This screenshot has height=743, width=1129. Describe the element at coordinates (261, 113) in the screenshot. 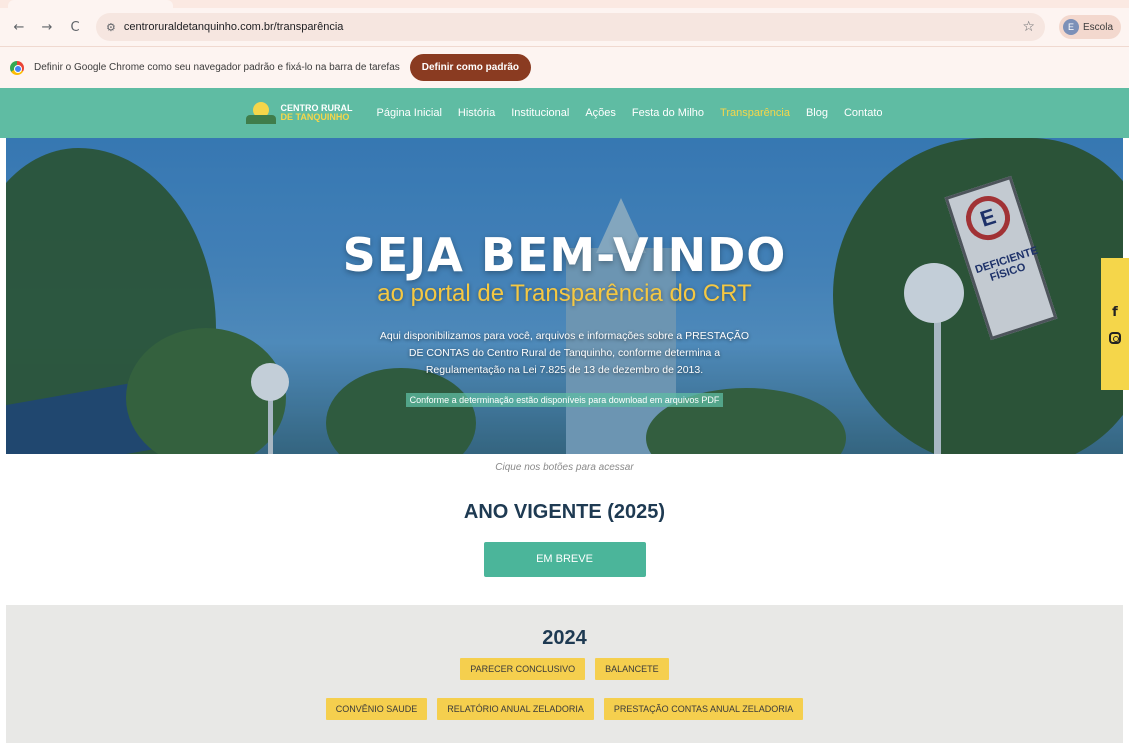

I see `logo-sun-icon` at that location.